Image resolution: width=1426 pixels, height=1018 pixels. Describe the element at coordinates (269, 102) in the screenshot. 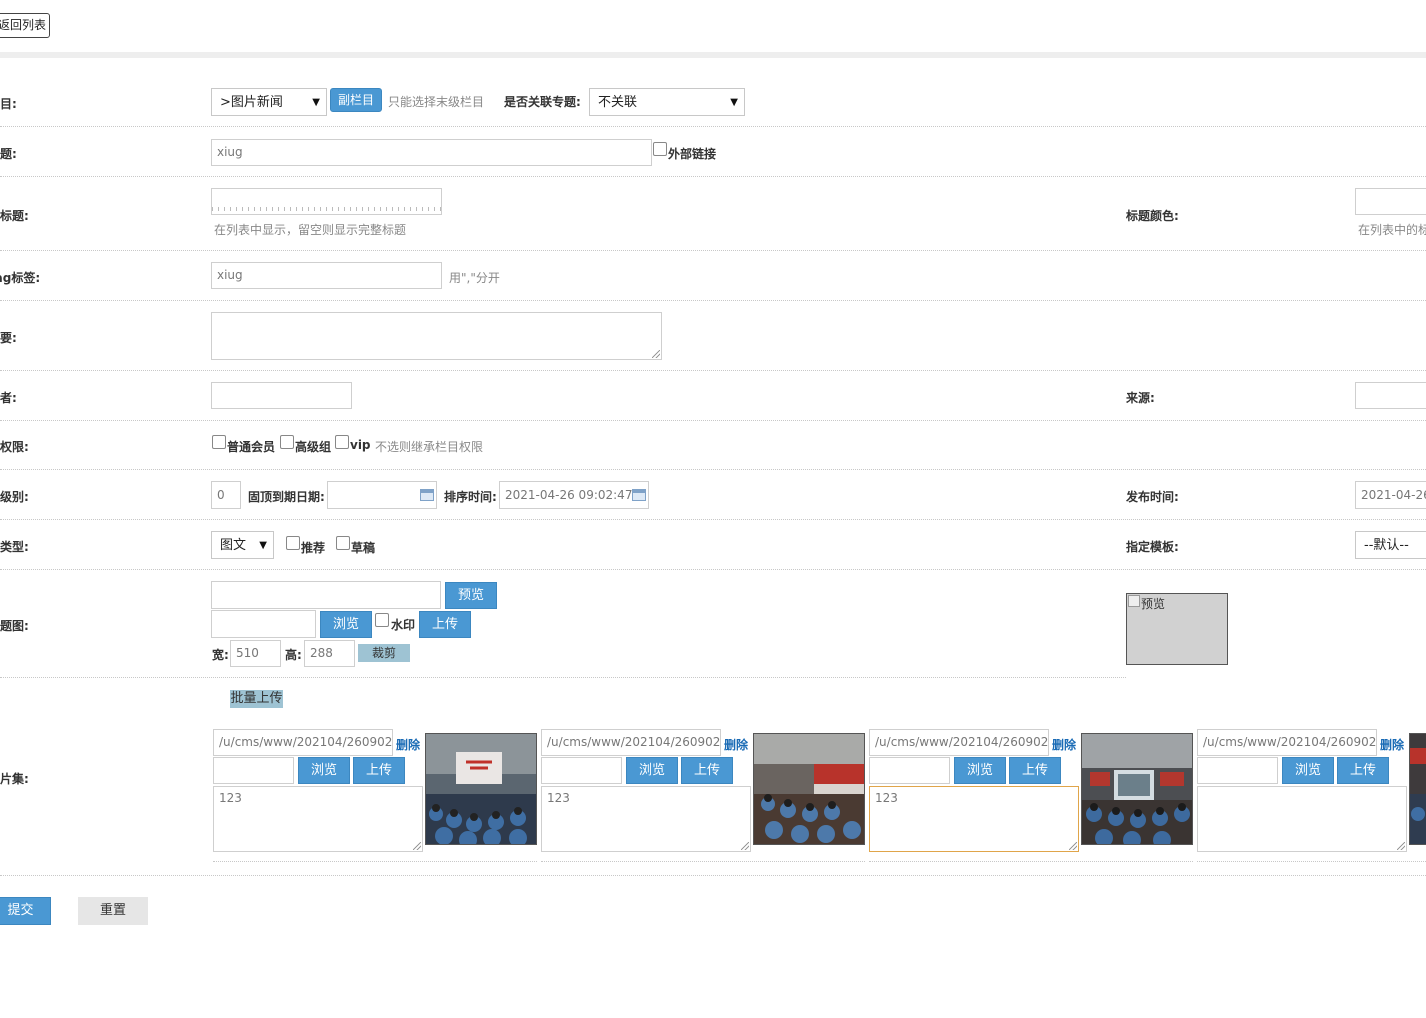

I see `column-select: >图片新闻 ▼` at that location.